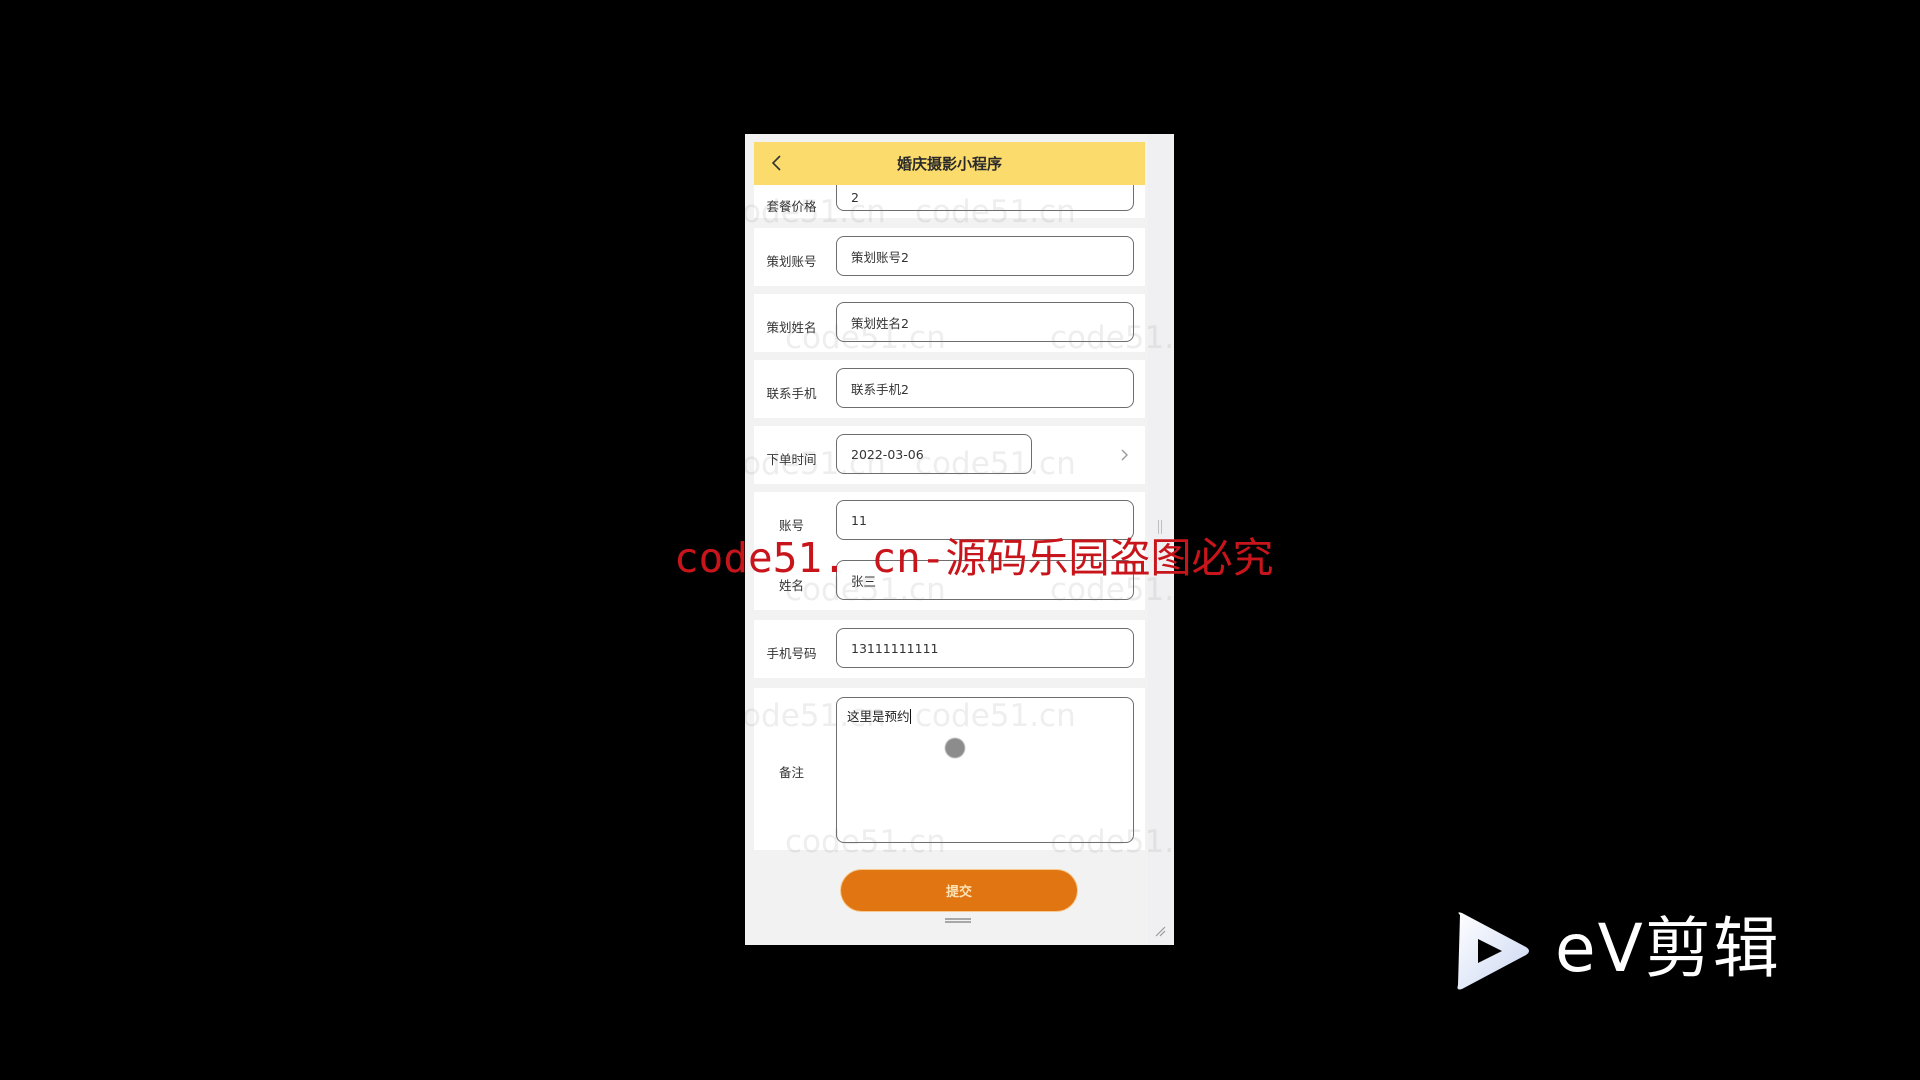 Image resolution: width=1920 pixels, height=1080 pixels. Describe the element at coordinates (955, 748) in the screenshot. I see `touch-pointer-indicator` at that location.